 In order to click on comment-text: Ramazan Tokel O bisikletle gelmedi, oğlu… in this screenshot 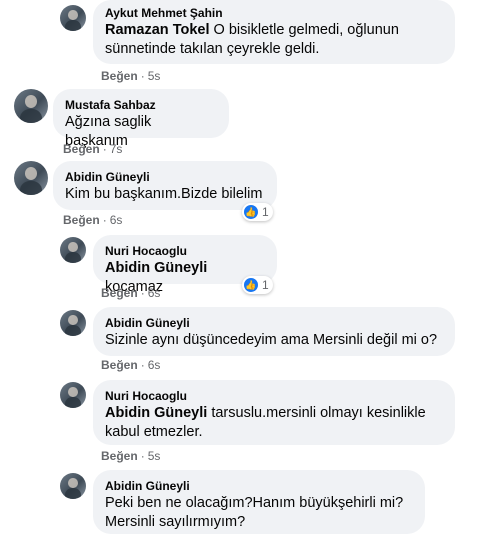, I will do `click(252, 39)`.